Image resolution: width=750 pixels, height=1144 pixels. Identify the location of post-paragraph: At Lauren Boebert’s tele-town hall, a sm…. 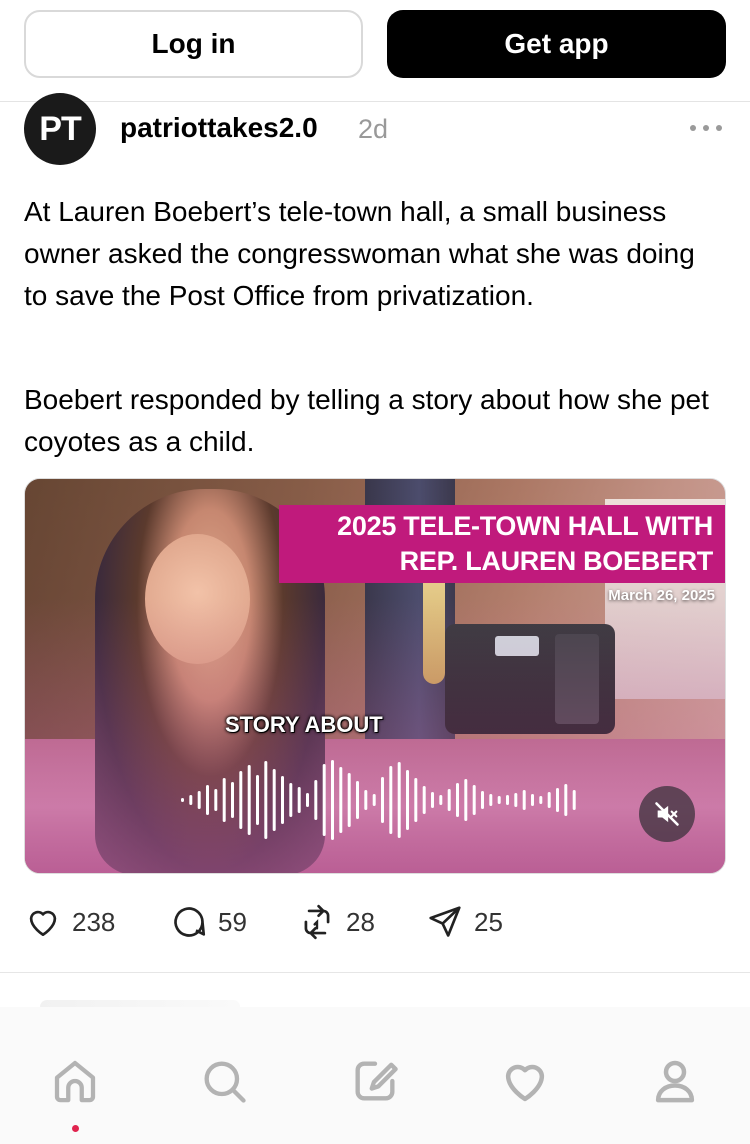
(359, 253).